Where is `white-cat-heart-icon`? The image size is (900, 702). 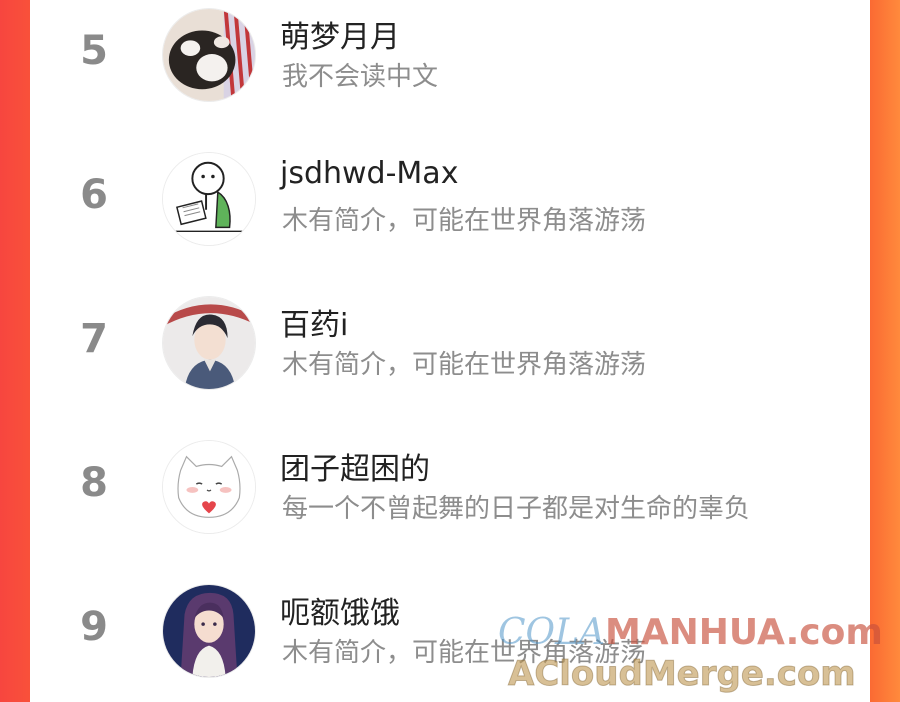
white-cat-heart-icon is located at coordinates (209, 487).